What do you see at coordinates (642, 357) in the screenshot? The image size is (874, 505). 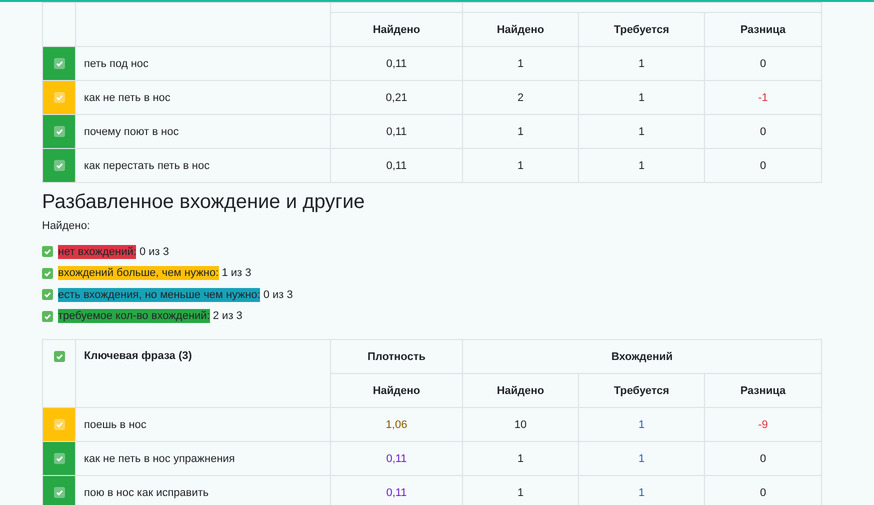 I see `column-header: Вхождений` at bounding box center [642, 357].